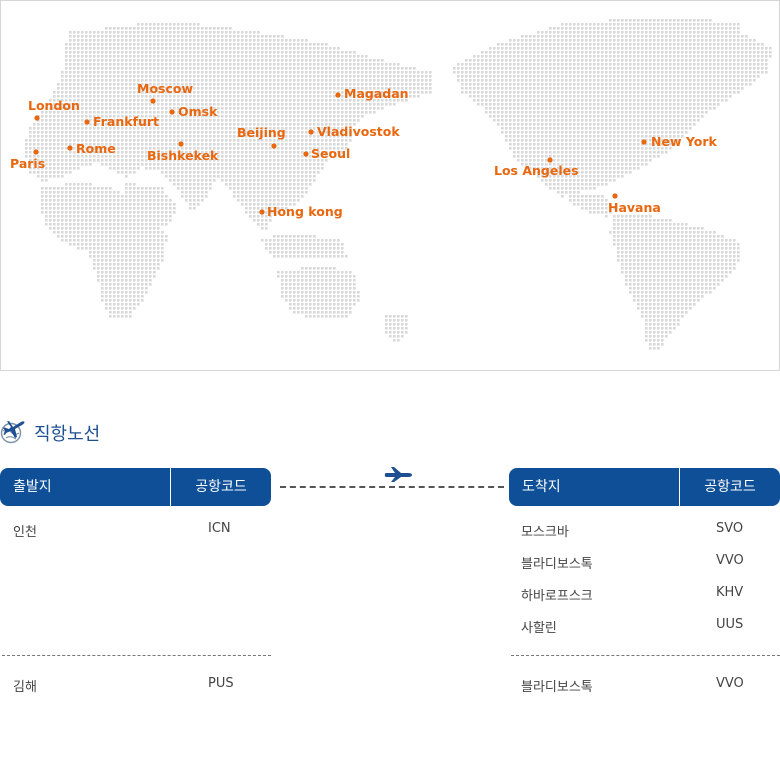 The height and width of the screenshot is (757, 780). Describe the element at coordinates (684, 141) in the screenshot. I see `city-label-new-york: New York` at that location.